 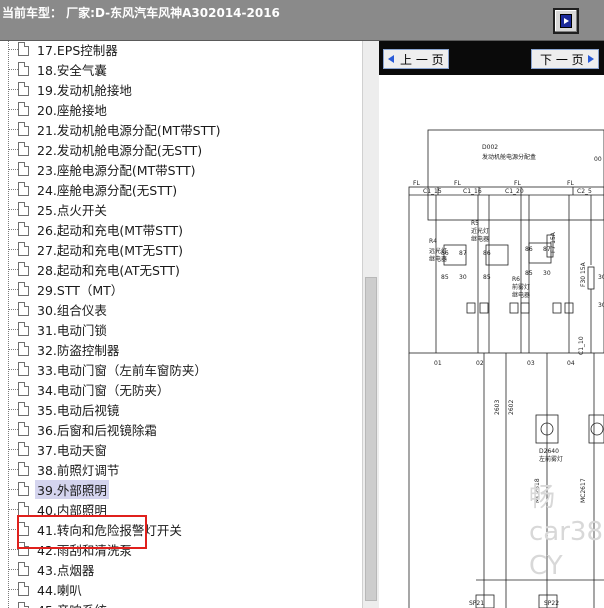 What do you see at coordinates (598, 159) in the screenshot?
I see `svg-text: 00` at bounding box center [598, 159].